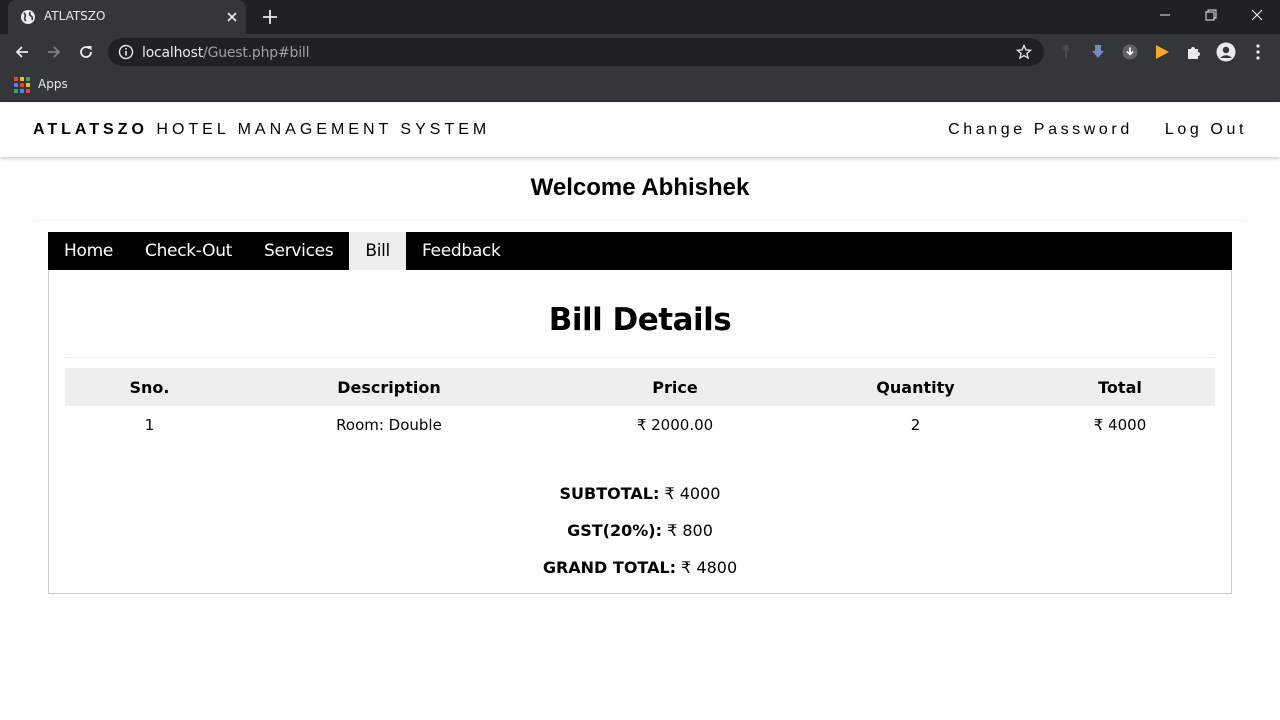  I want to click on puzzle-icon, so click(1194, 52).